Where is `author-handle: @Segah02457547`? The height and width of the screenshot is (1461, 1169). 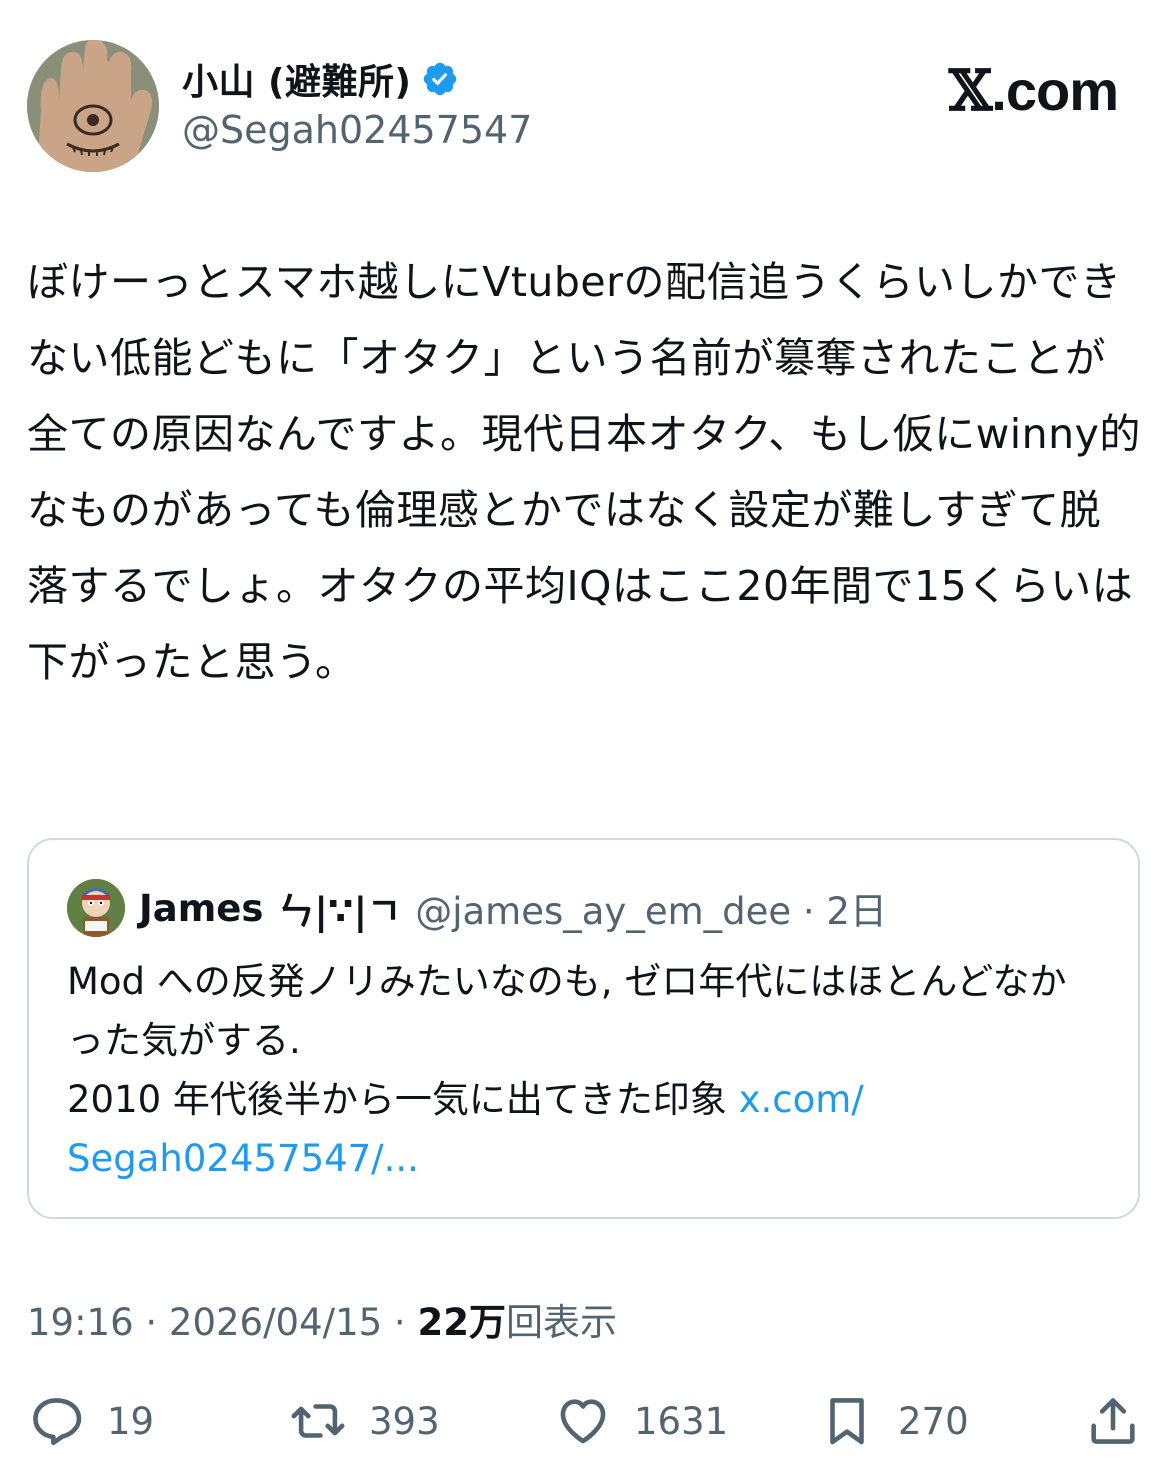
author-handle: @Segah02457547 is located at coordinates (357, 130).